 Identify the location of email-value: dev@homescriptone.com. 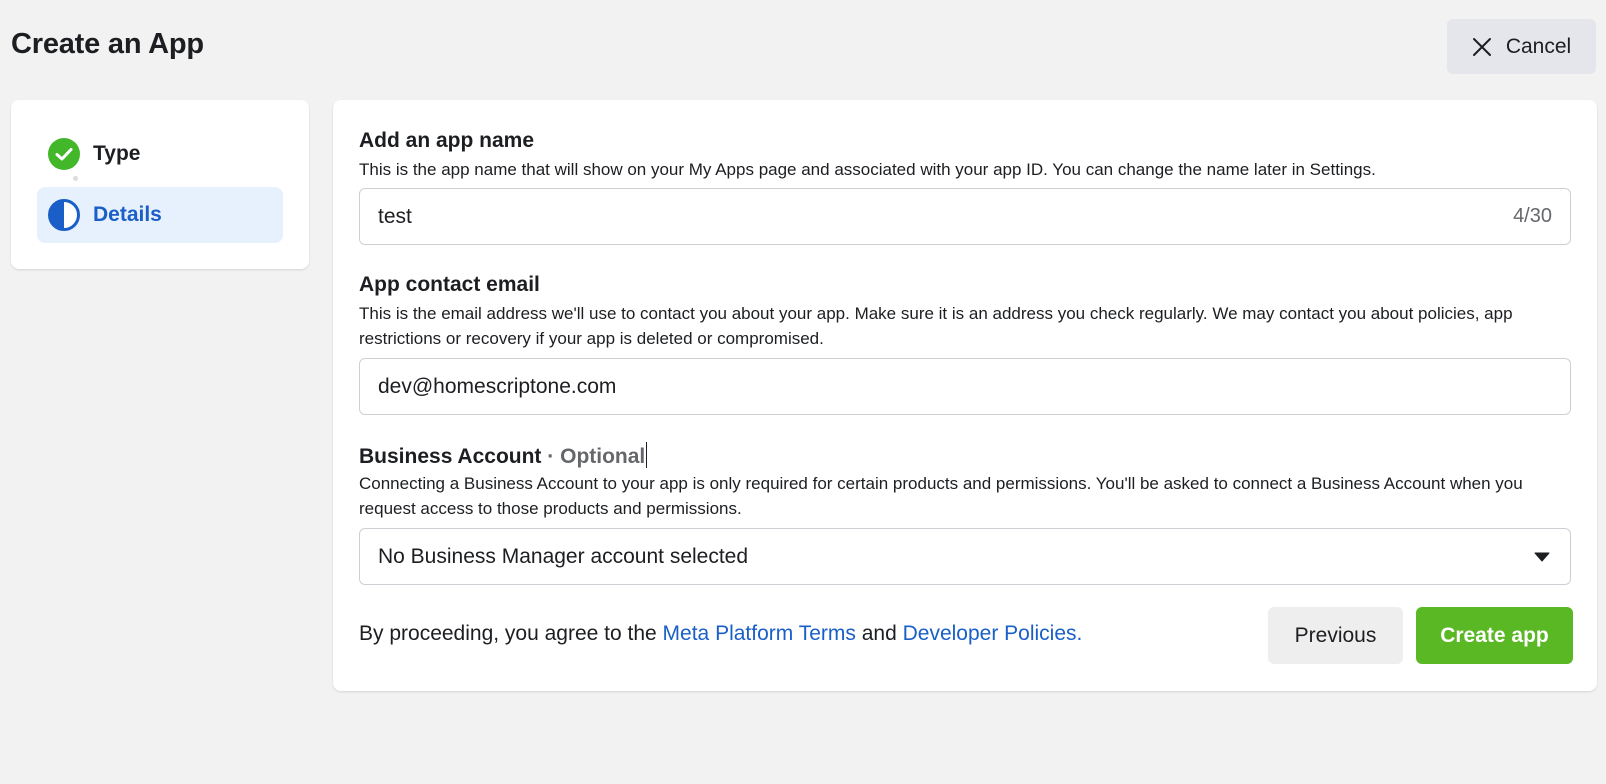
(497, 386).